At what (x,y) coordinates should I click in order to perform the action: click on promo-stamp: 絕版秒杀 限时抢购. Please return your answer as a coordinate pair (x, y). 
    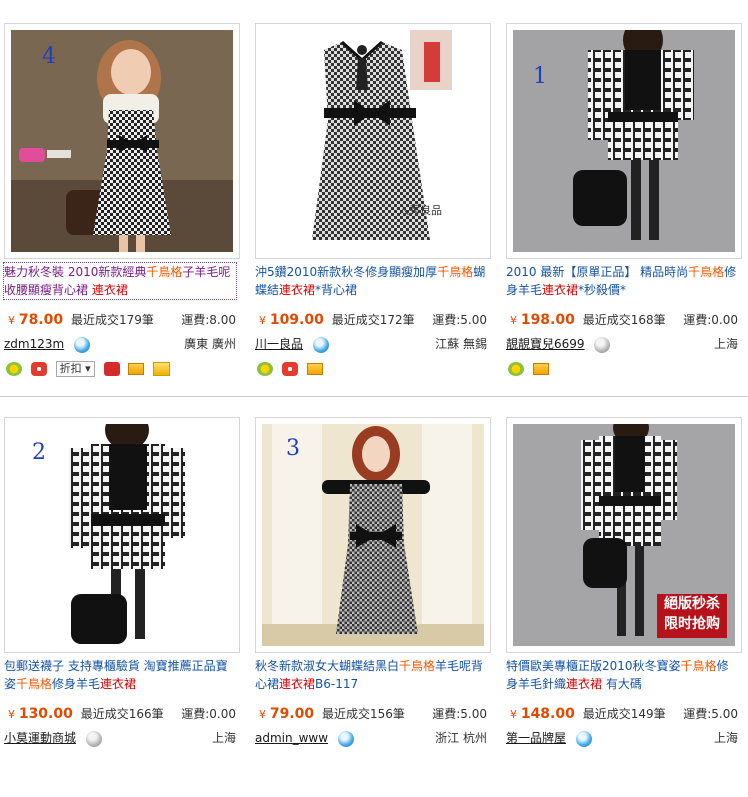
    Looking at the image, I should click on (692, 616).